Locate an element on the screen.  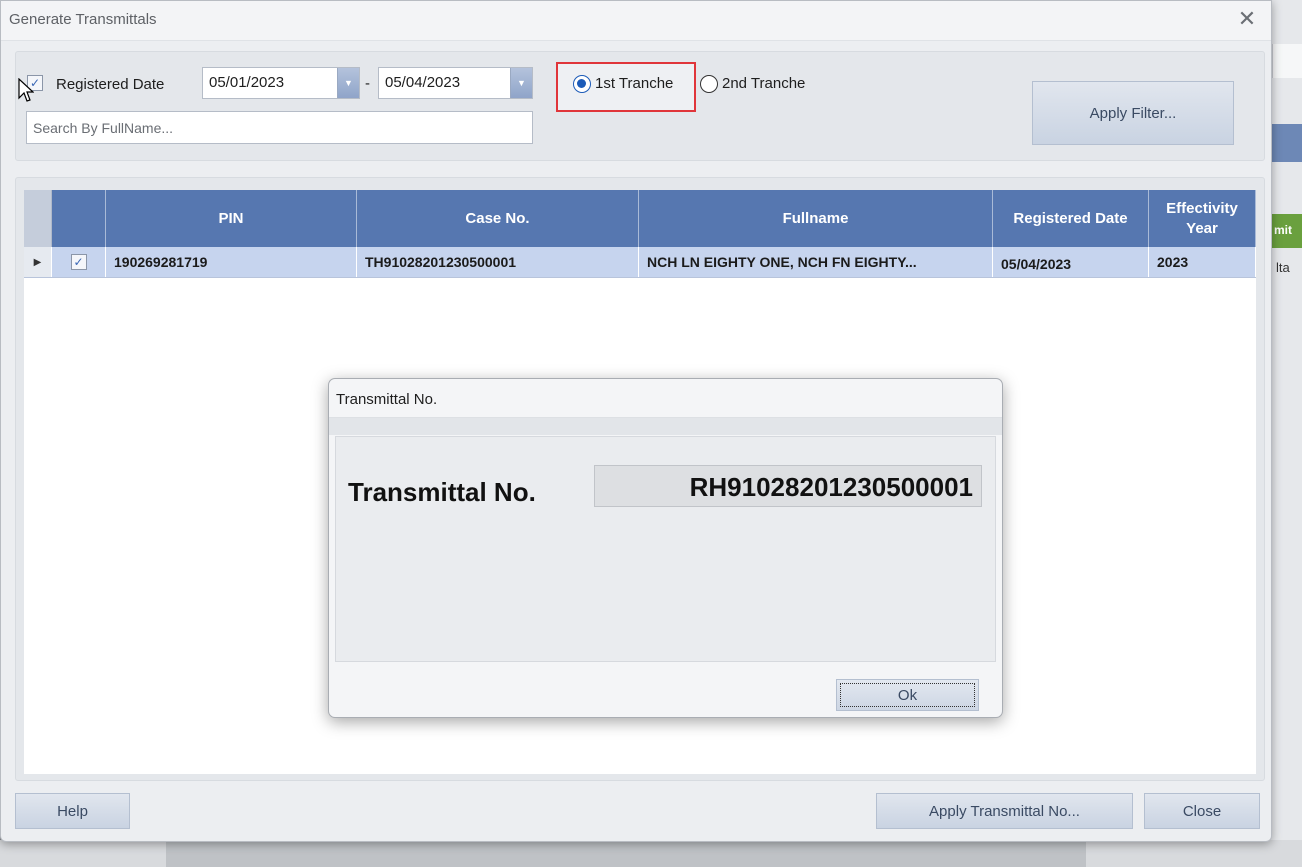
column-header-pin: PIN is located at coordinates (231, 218).